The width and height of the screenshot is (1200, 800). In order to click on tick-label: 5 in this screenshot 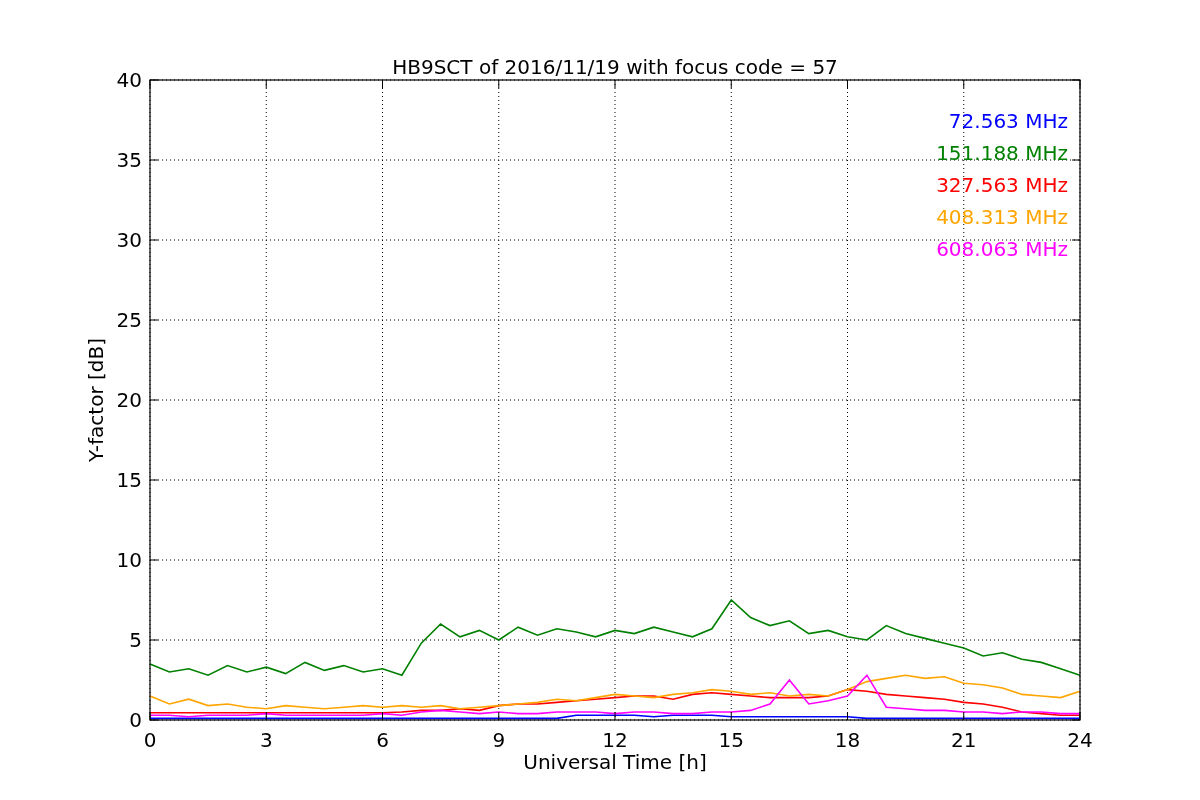, I will do `click(135, 640)`.